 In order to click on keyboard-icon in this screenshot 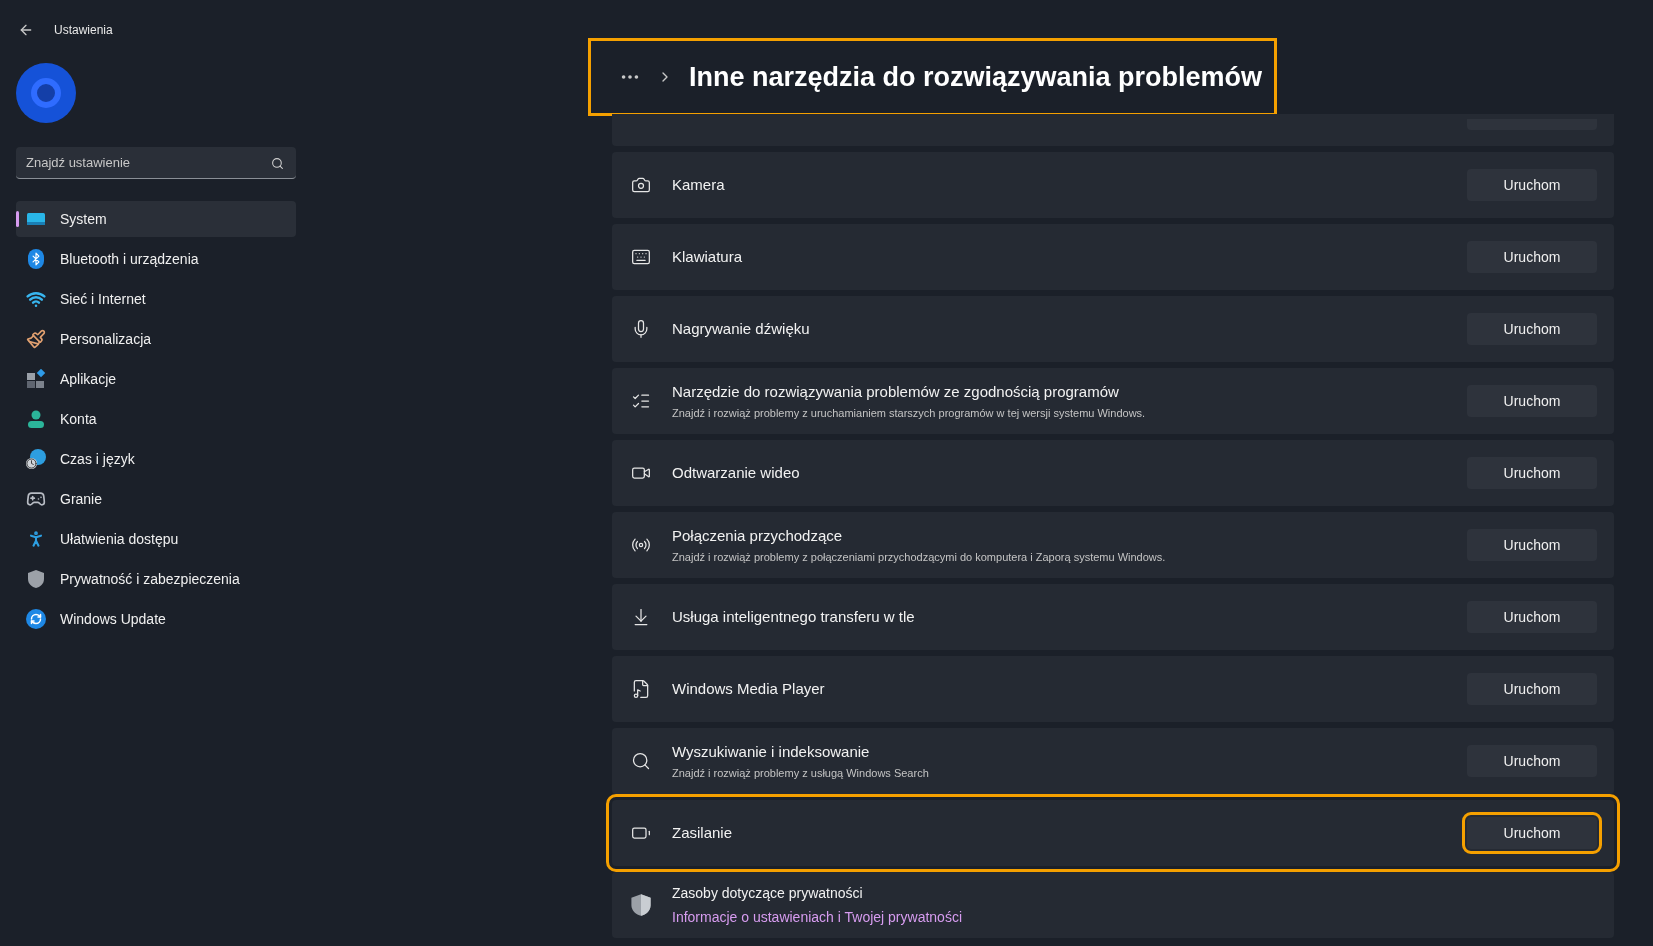, I will do `click(641, 257)`.